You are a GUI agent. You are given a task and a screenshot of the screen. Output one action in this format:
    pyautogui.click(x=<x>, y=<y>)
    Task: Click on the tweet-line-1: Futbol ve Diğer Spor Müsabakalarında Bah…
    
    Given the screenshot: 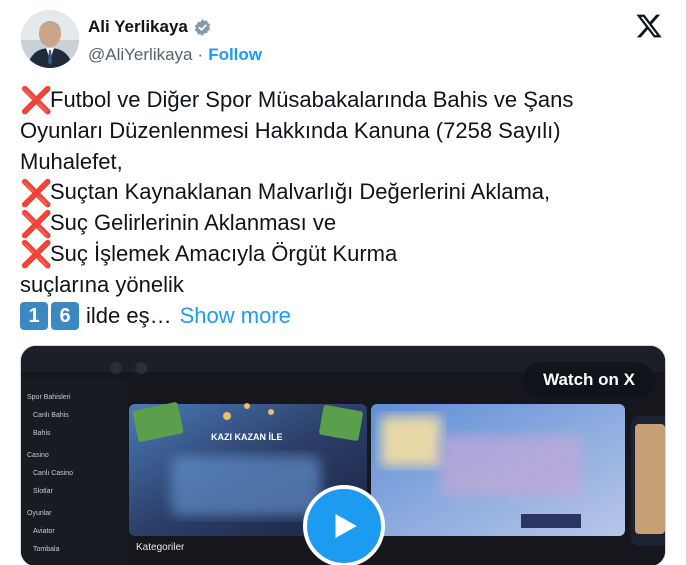 What is the action you would take?
    pyautogui.click(x=312, y=99)
    